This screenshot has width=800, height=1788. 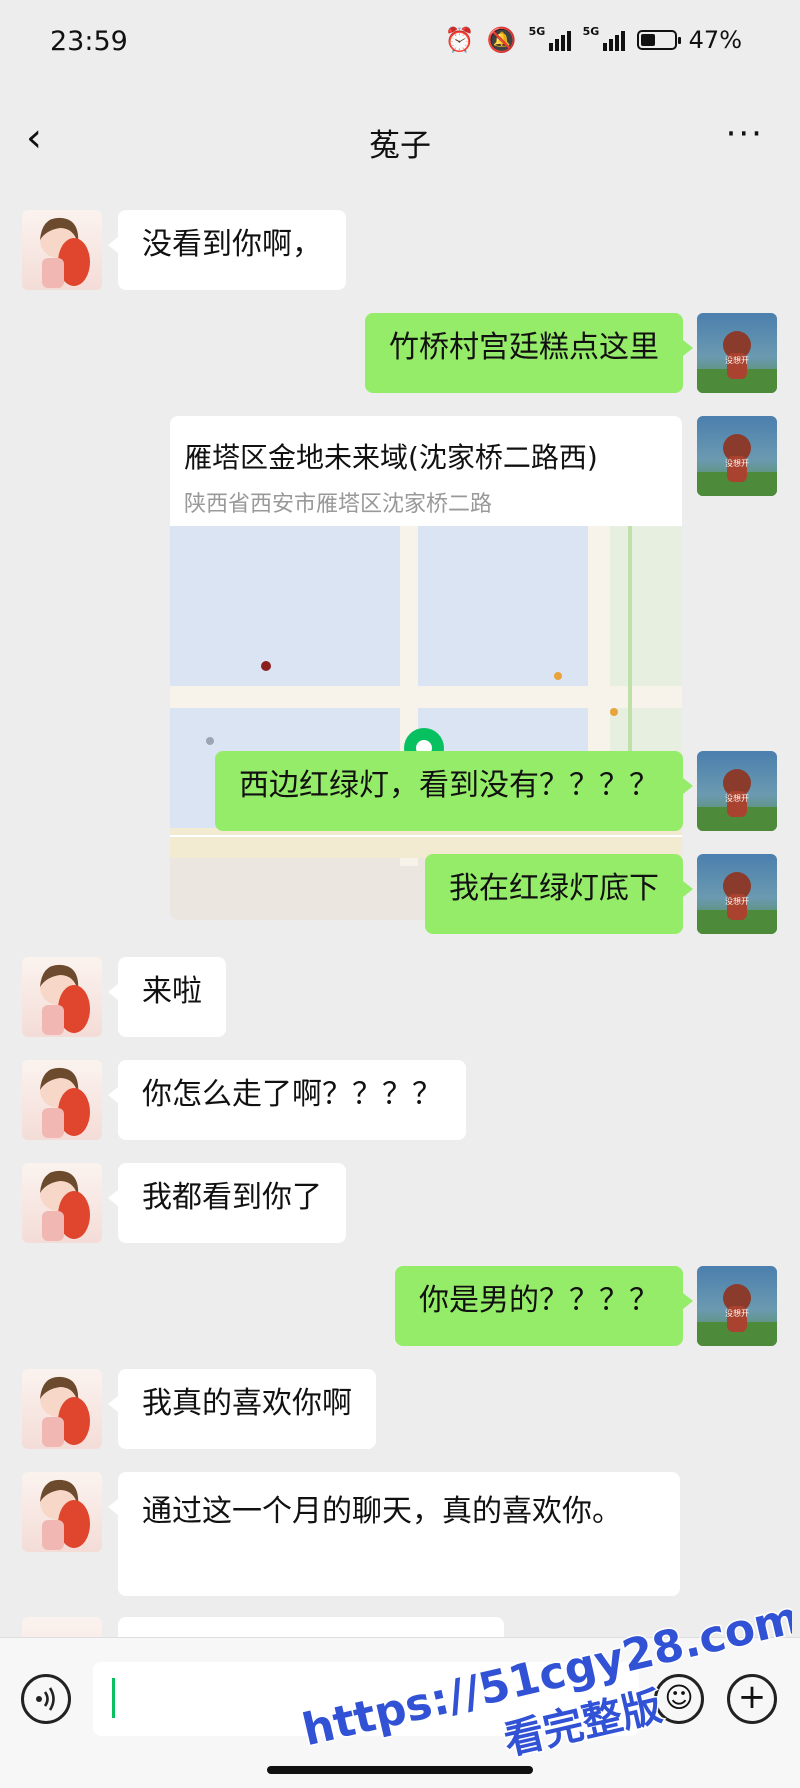 What do you see at coordinates (400, 998) in the screenshot?
I see `message-row: 来啦` at bounding box center [400, 998].